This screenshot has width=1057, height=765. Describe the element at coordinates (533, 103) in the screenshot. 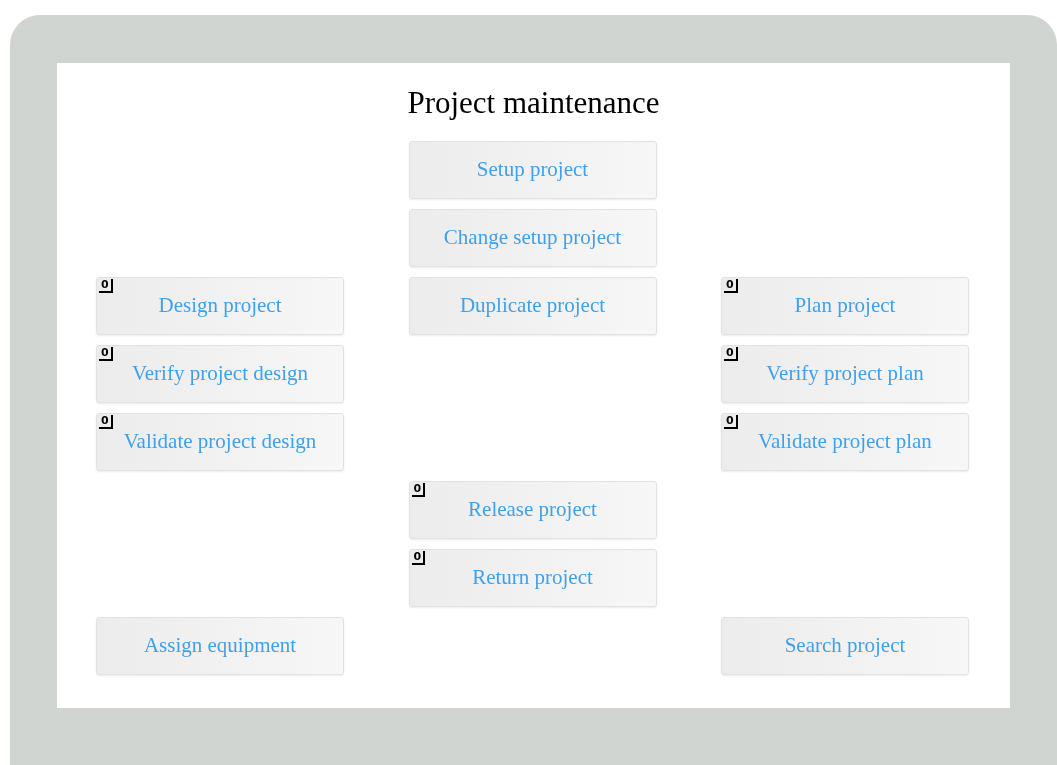

I see `page-title: Project maintenance` at that location.